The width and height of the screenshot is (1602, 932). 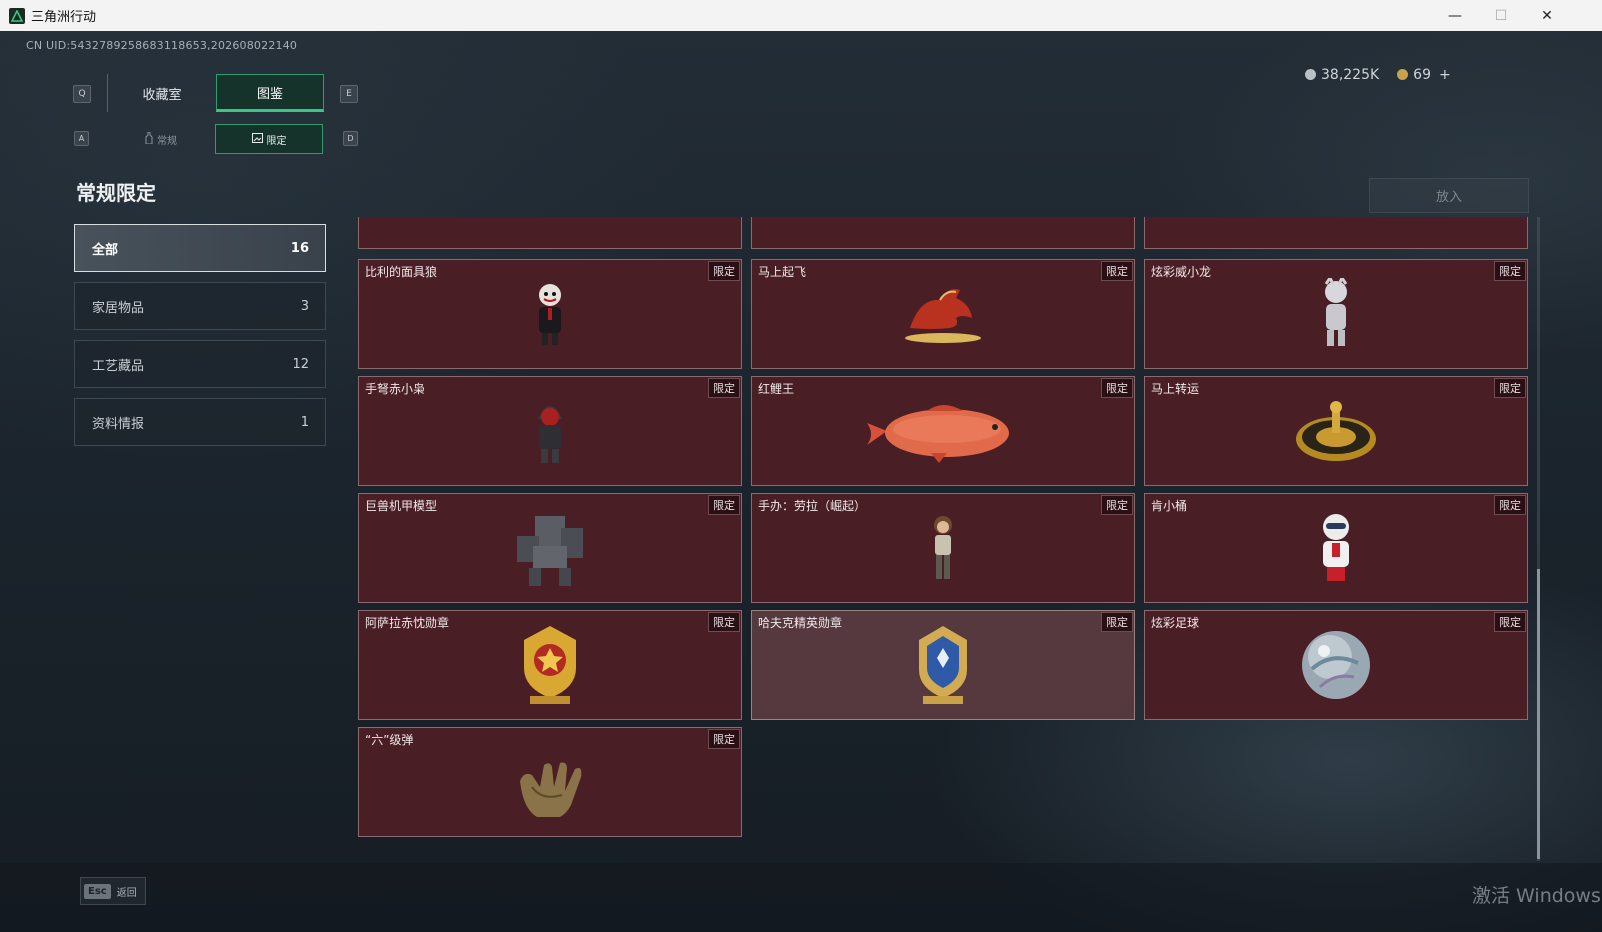 I want to click on item-card: “六”级弹 限定, so click(x=550, y=782).